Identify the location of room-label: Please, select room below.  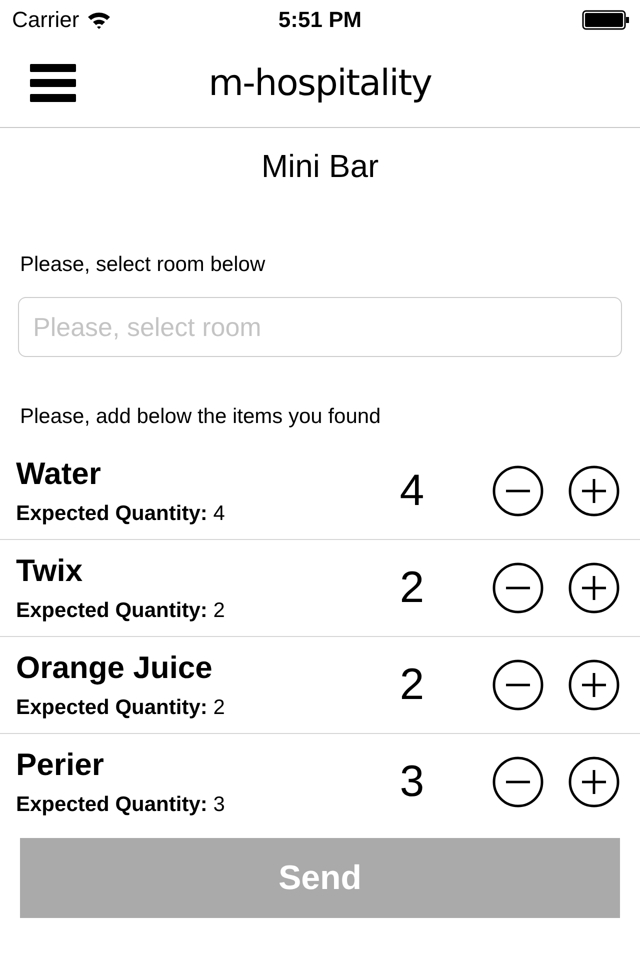
(143, 265).